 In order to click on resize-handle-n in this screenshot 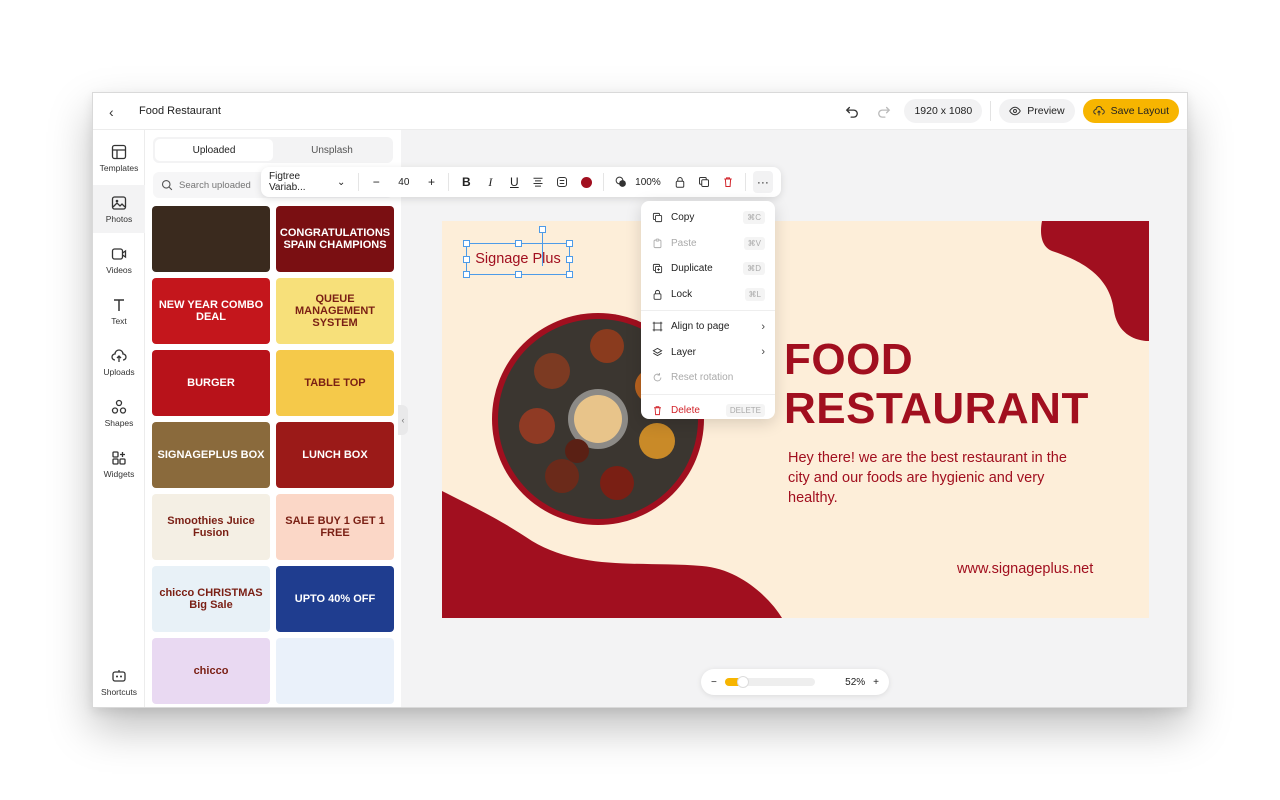, I will do `click(518, 243)`.